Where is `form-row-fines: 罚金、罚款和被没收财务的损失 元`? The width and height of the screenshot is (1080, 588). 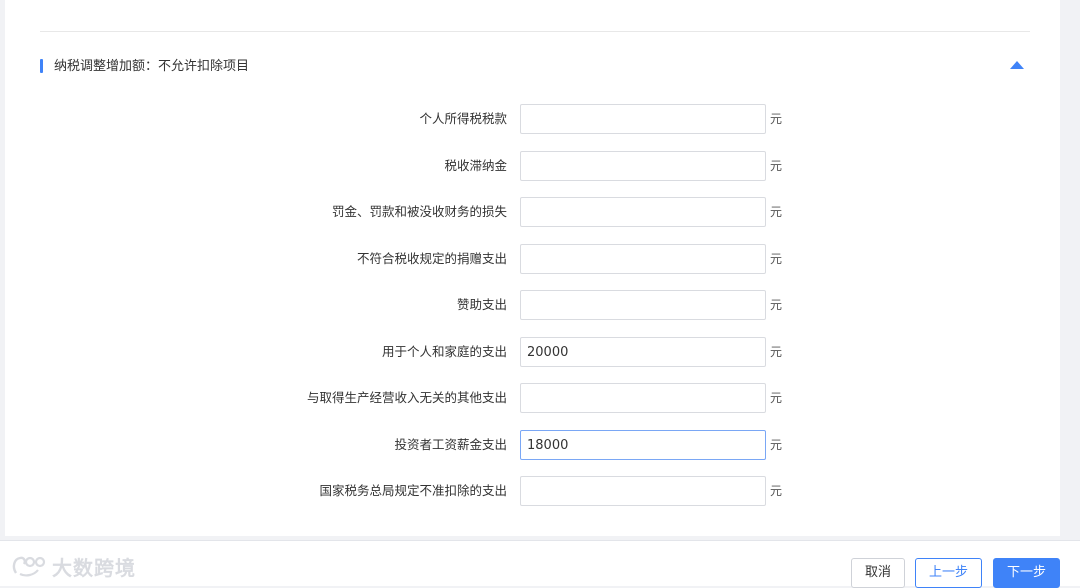
form-row-fines: 罚金、罚款和被没收财务的损失 元 is located at coordinates (532, 212).